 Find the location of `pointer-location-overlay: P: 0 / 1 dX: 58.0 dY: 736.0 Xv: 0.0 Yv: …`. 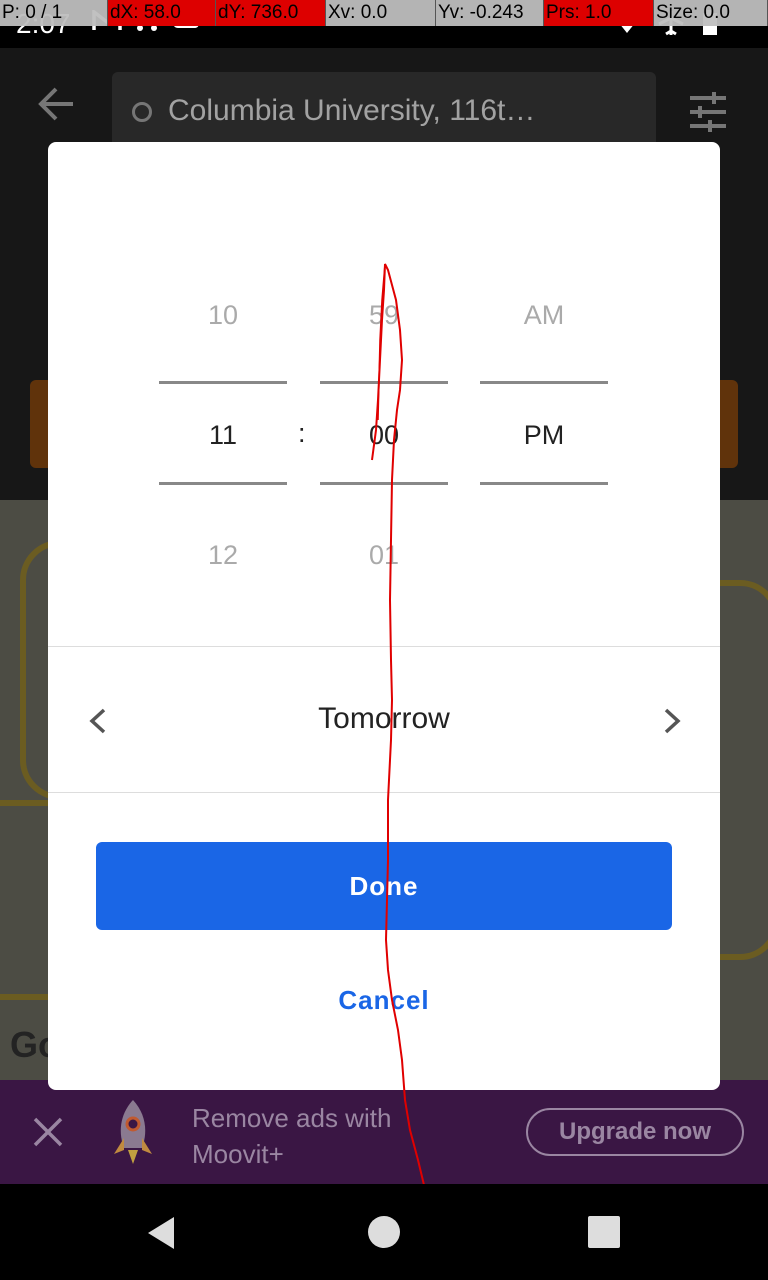

pointer-location-overlay: P: 0 / 1 dX: 58.0 dY: 736.0 Xv: 0.0 Yv: … is located at coordinates (384, 13).